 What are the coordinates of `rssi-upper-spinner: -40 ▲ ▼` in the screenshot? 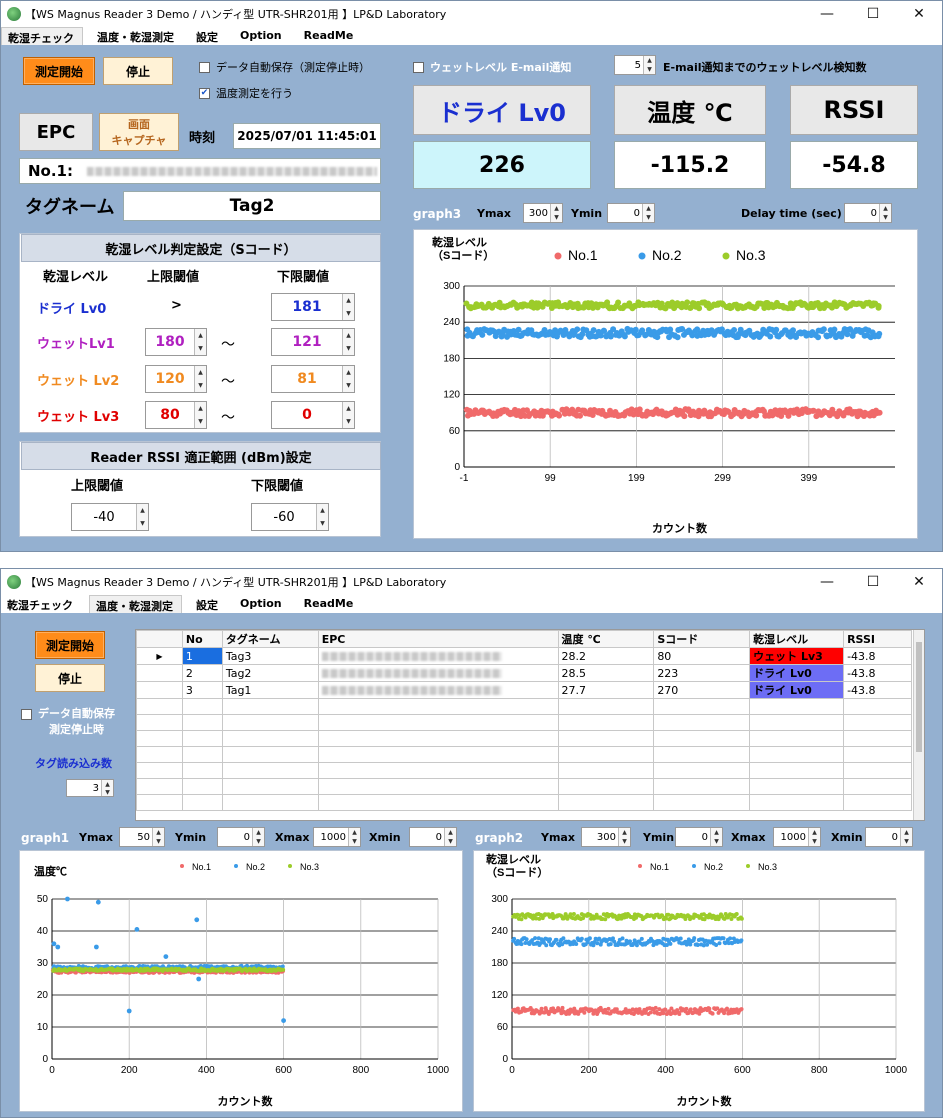 It's located at (110, 517).